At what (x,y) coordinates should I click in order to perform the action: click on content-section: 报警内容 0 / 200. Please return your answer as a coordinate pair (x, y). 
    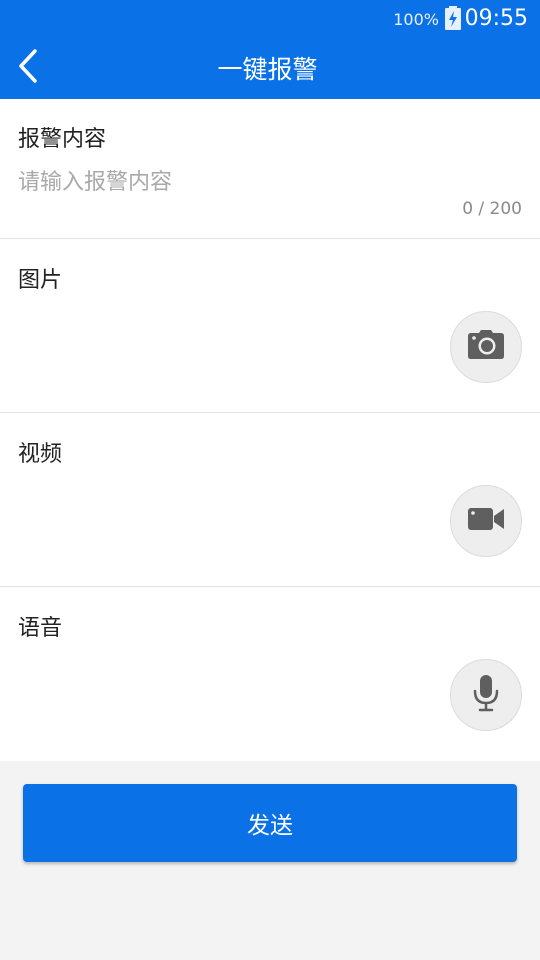
    Looking at the image, I should click on (270, 169).